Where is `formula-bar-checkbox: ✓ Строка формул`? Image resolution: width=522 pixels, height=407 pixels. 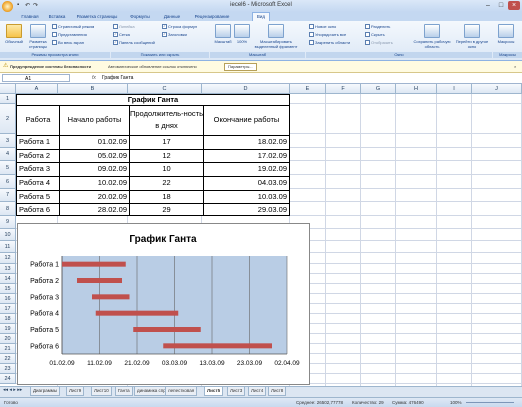
formula-bar-checkbox: ✓ Строка формул is located at coordinates (179, 27).